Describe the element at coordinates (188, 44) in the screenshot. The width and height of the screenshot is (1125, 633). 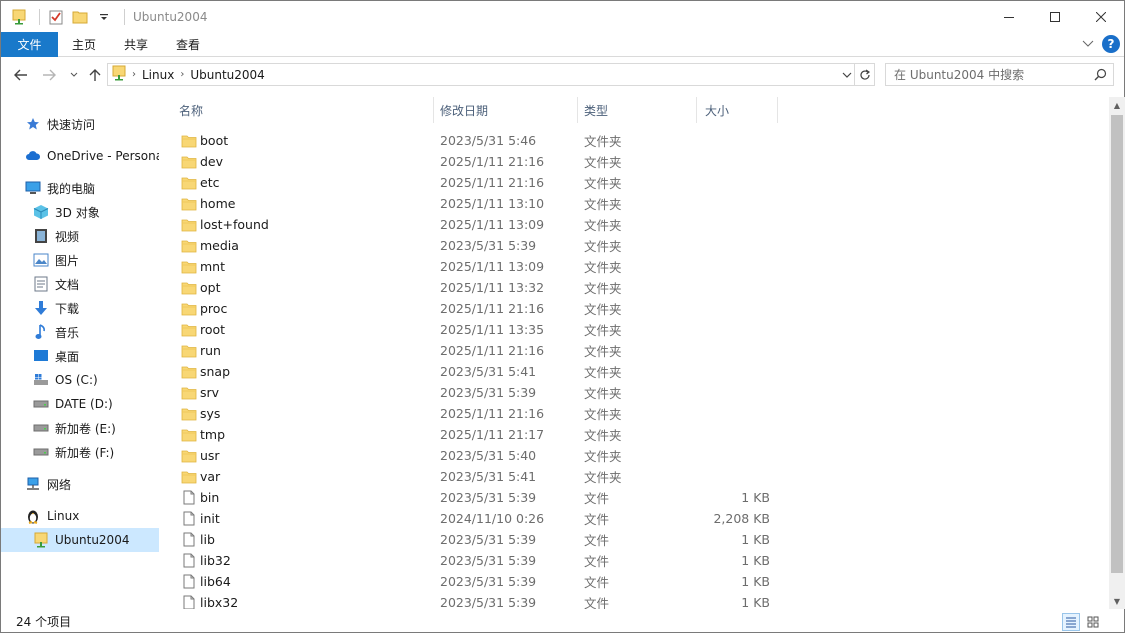
I see `tab-view: 查看` at that location.